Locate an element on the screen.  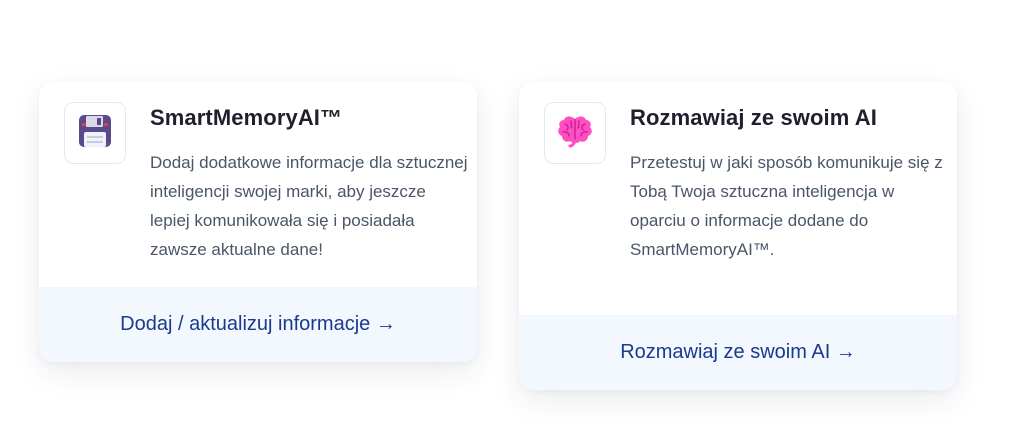
add-update-info-button: Dodaj / aktualizuj informacje → is located at coordinates (258, 324).